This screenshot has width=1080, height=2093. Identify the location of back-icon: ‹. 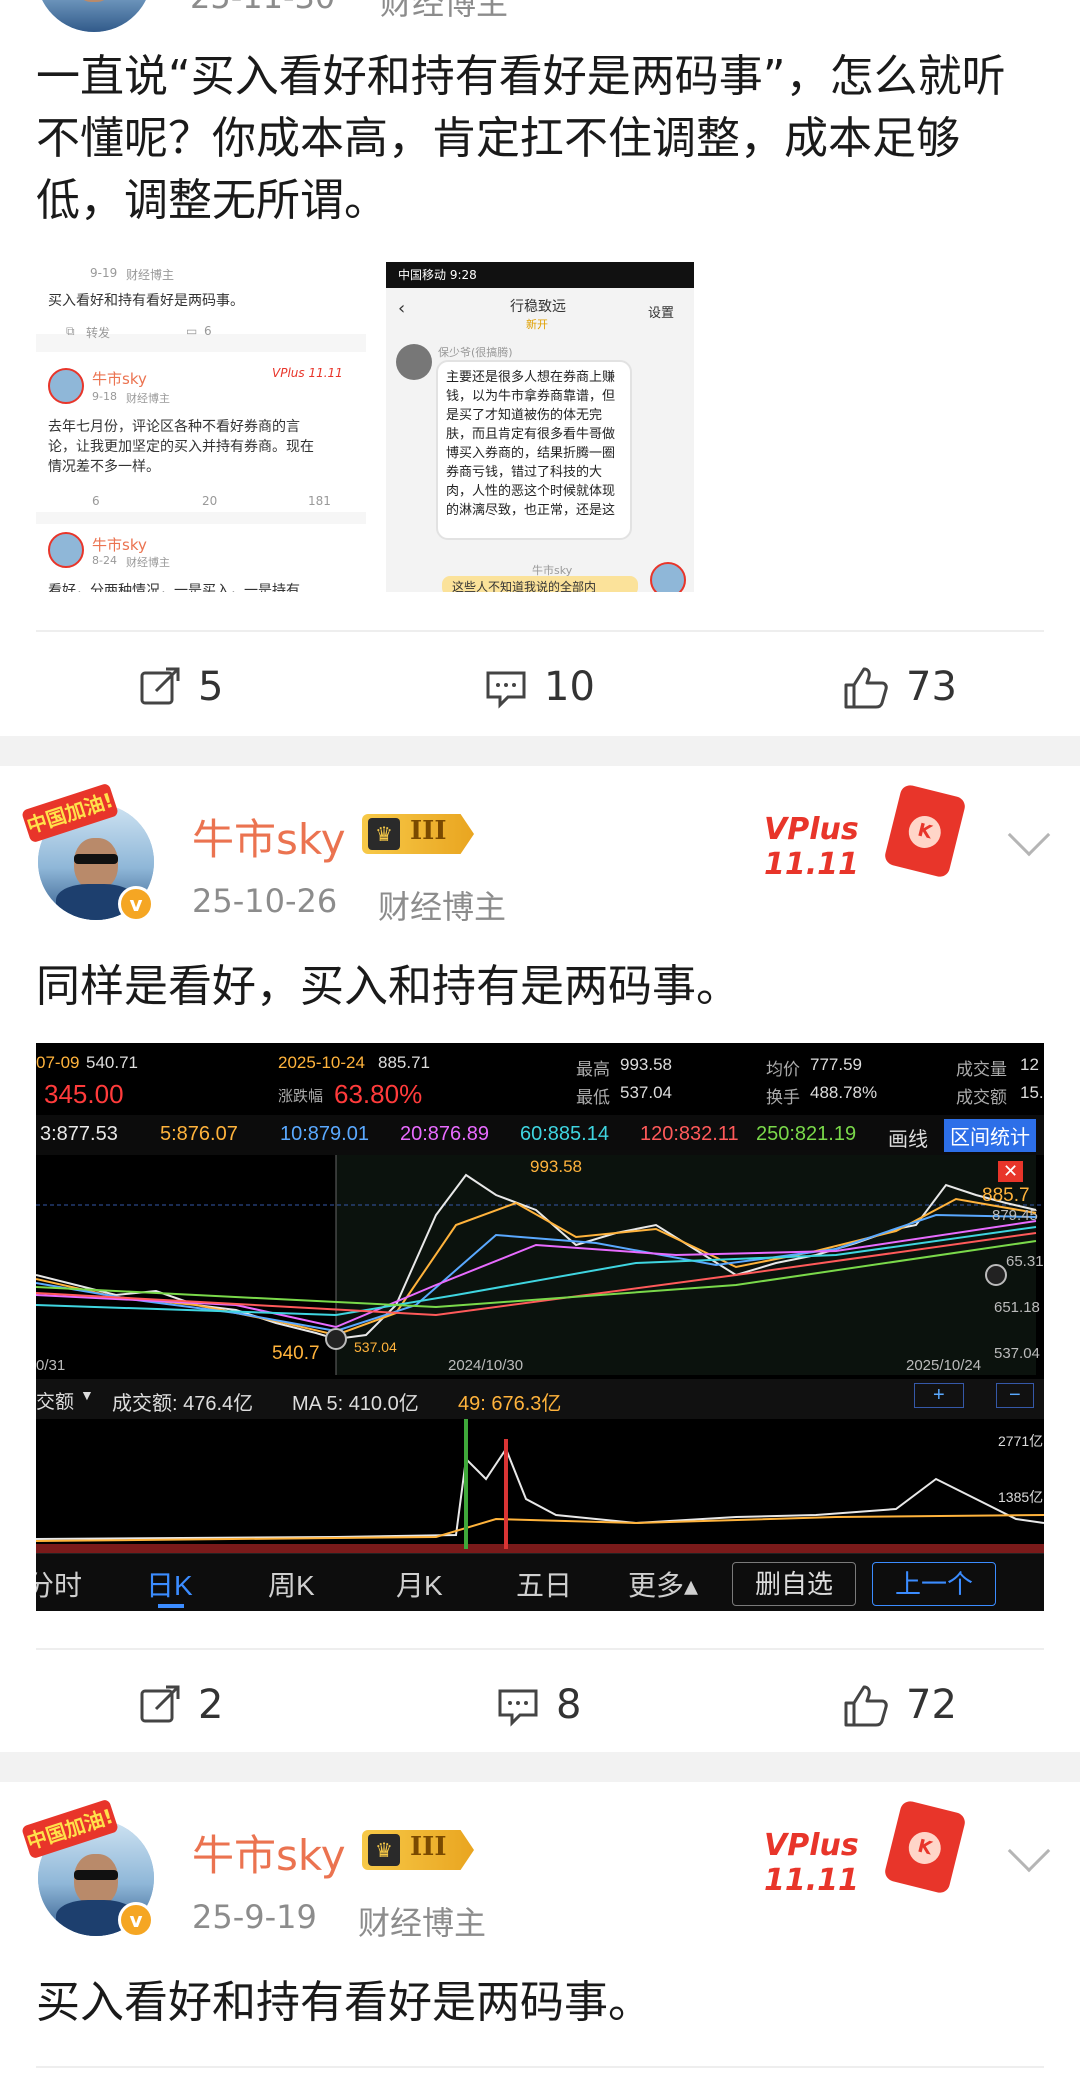
(402, 308).